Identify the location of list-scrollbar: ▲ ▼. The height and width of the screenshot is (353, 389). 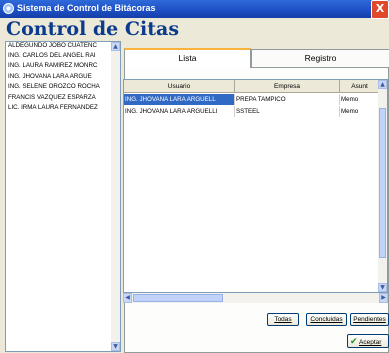
(115, 196).